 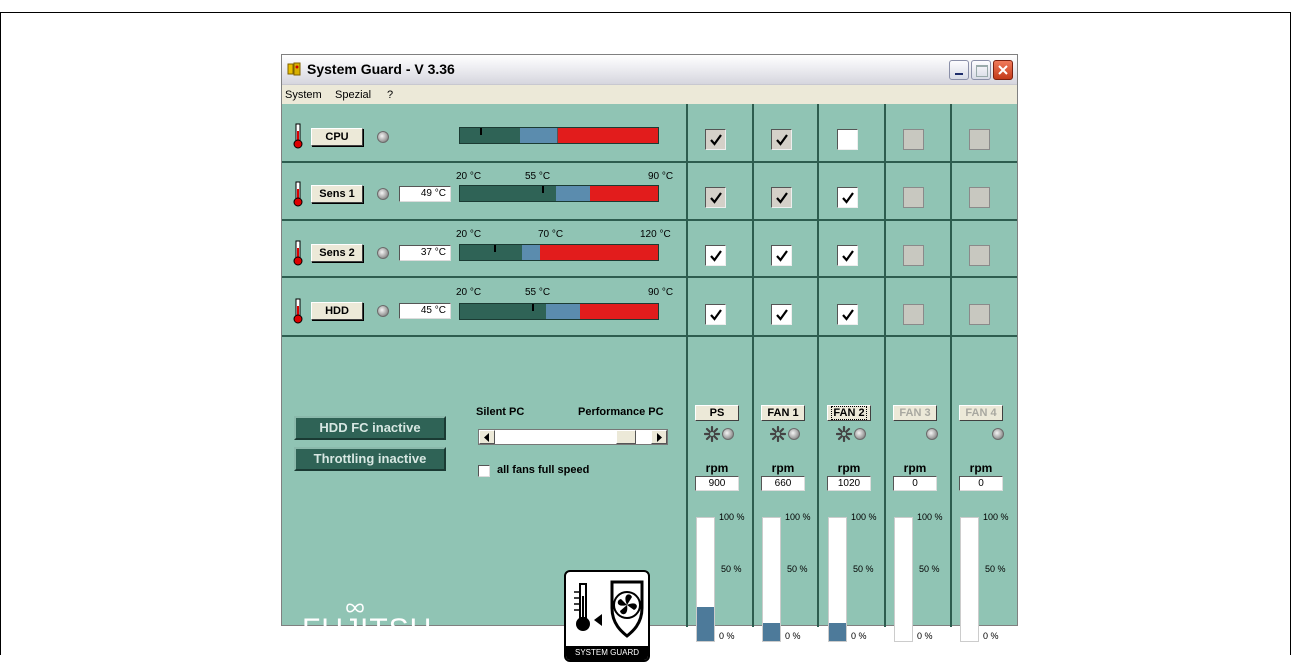 What do you see at coordinates (559, 135) in the screenshot?
I see `temp-bar-cpu` at bounding box center [559, 135].